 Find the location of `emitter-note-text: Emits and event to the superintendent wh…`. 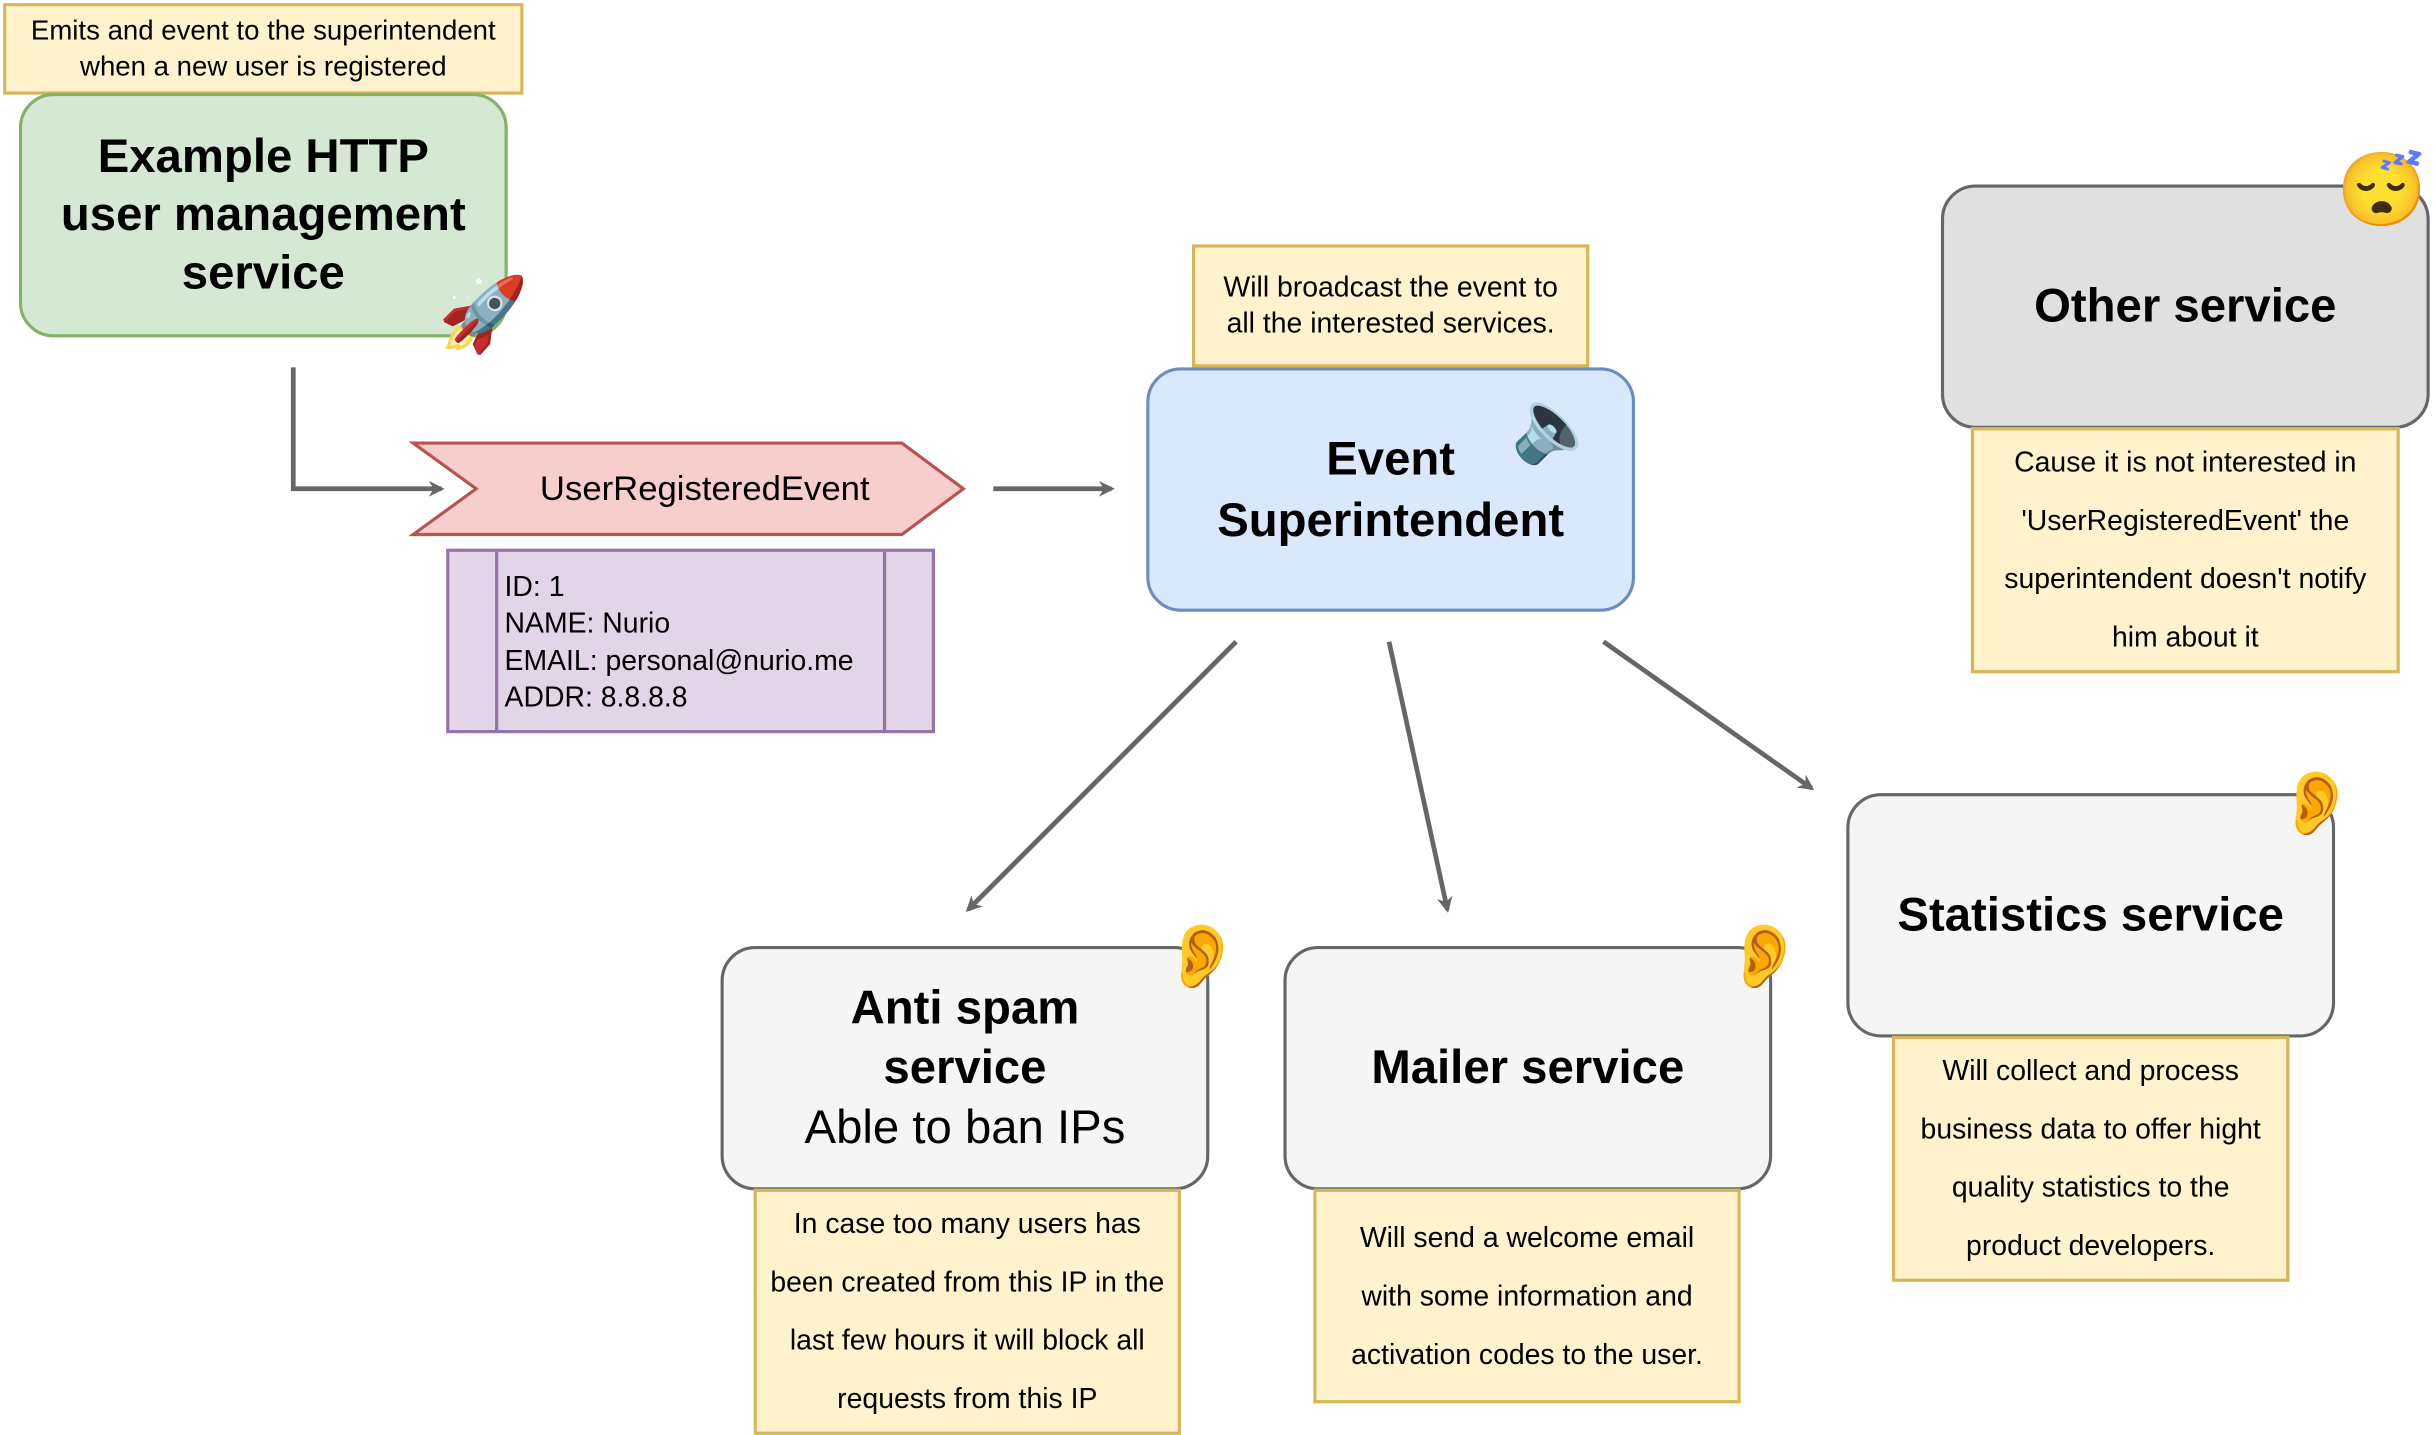

emitter-note-text: Emits and event to the superintendent wh… is located at coordinates (263, 48).